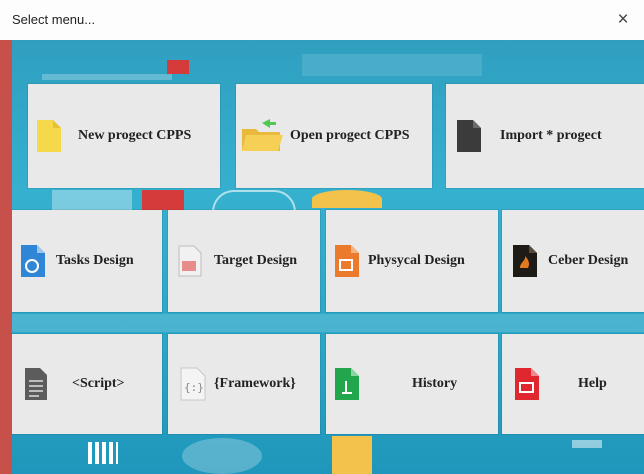 This screenshot has width=644, height=474. I want to click on framework-button: {:} {Framework}, so click(244, 384).